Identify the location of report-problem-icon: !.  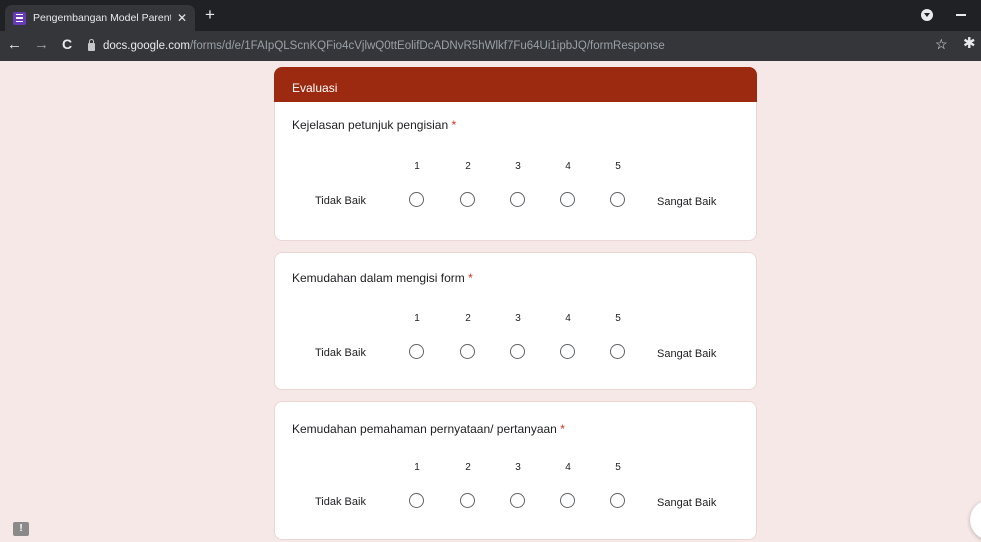
(21, 529).